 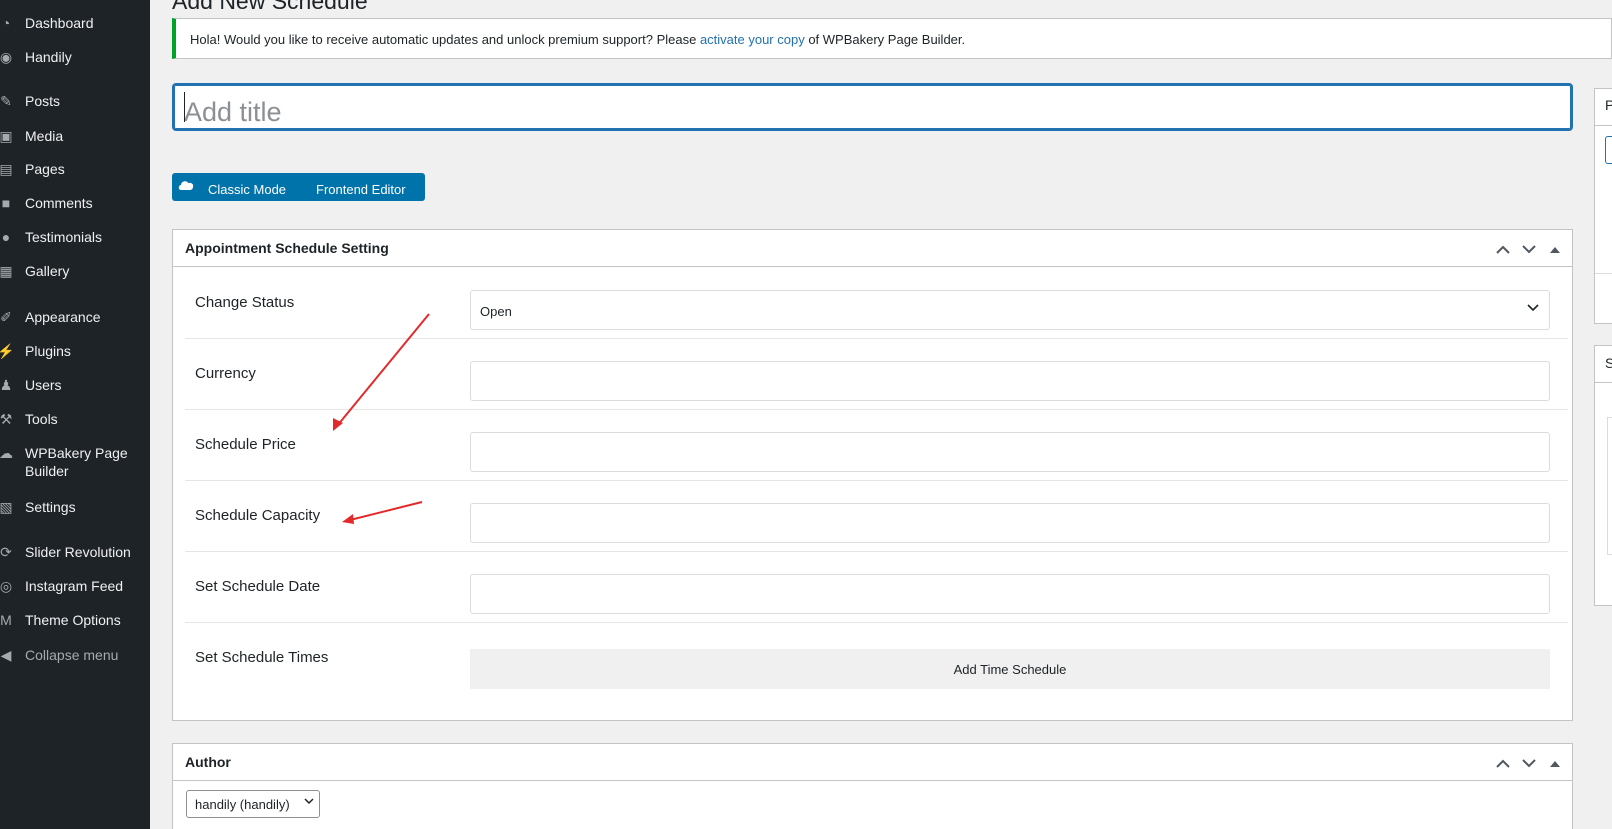 What do you see at coordinates (45, 169) in the screenshot?
I see `sidebar-item-label: Pages` at bounding box center [45, 169].